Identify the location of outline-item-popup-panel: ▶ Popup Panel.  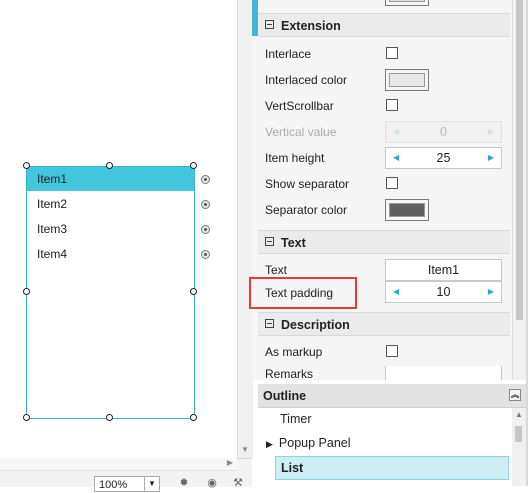
(308, 443).